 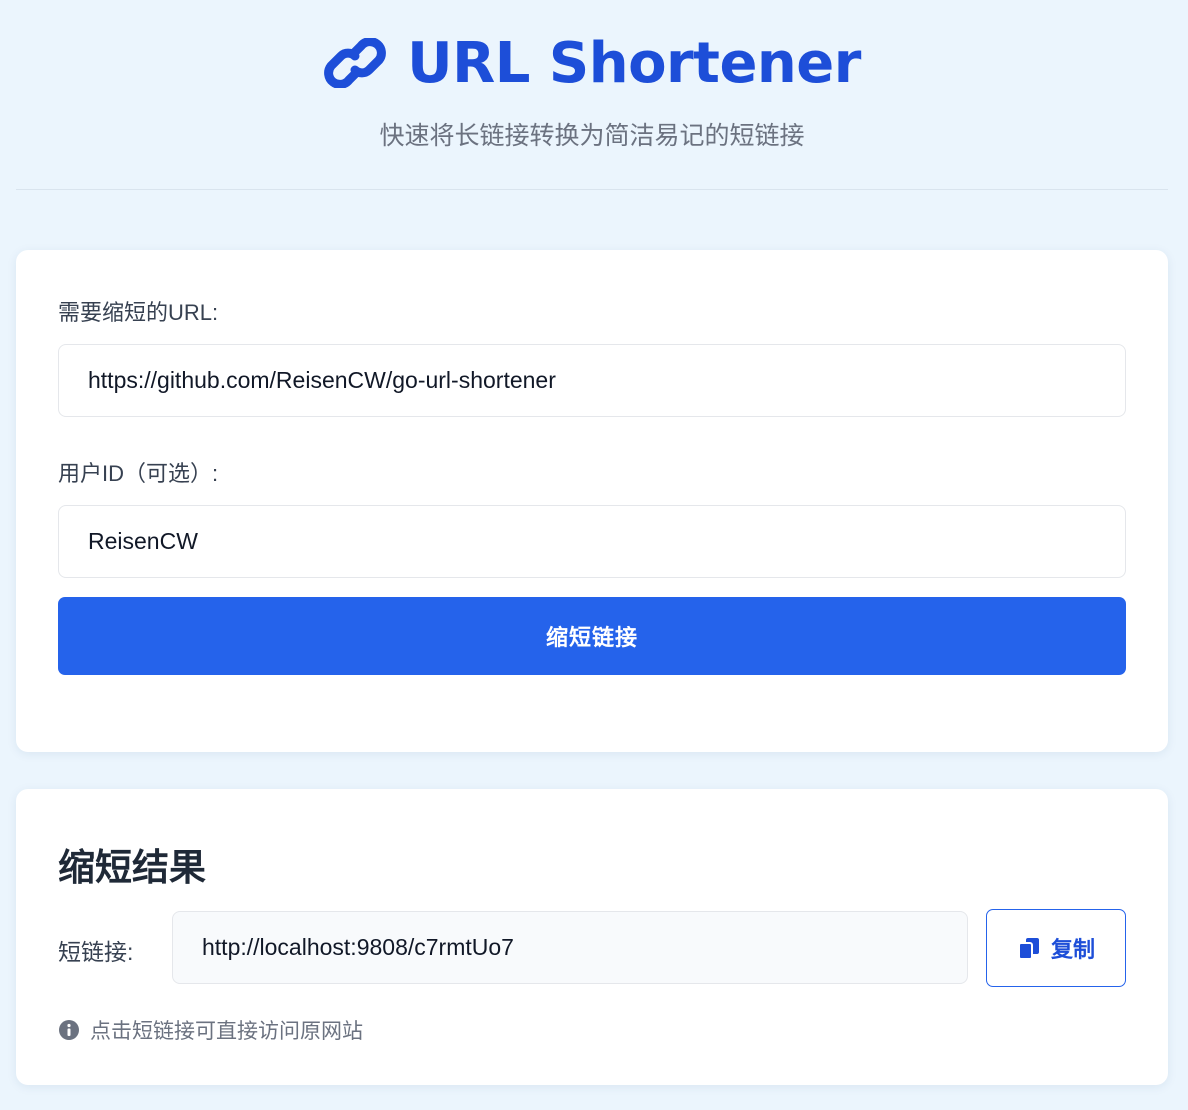 I want to click on title-row: URL Shortener, so click(x=592, y=63).